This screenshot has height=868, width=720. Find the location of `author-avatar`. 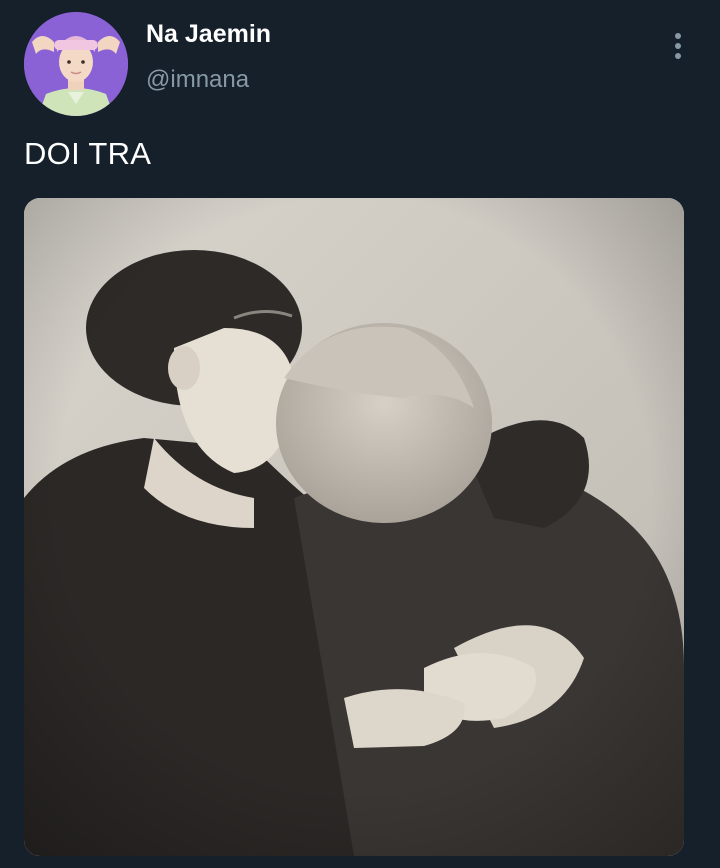

author-avatar is located at coordinates (76, 64).